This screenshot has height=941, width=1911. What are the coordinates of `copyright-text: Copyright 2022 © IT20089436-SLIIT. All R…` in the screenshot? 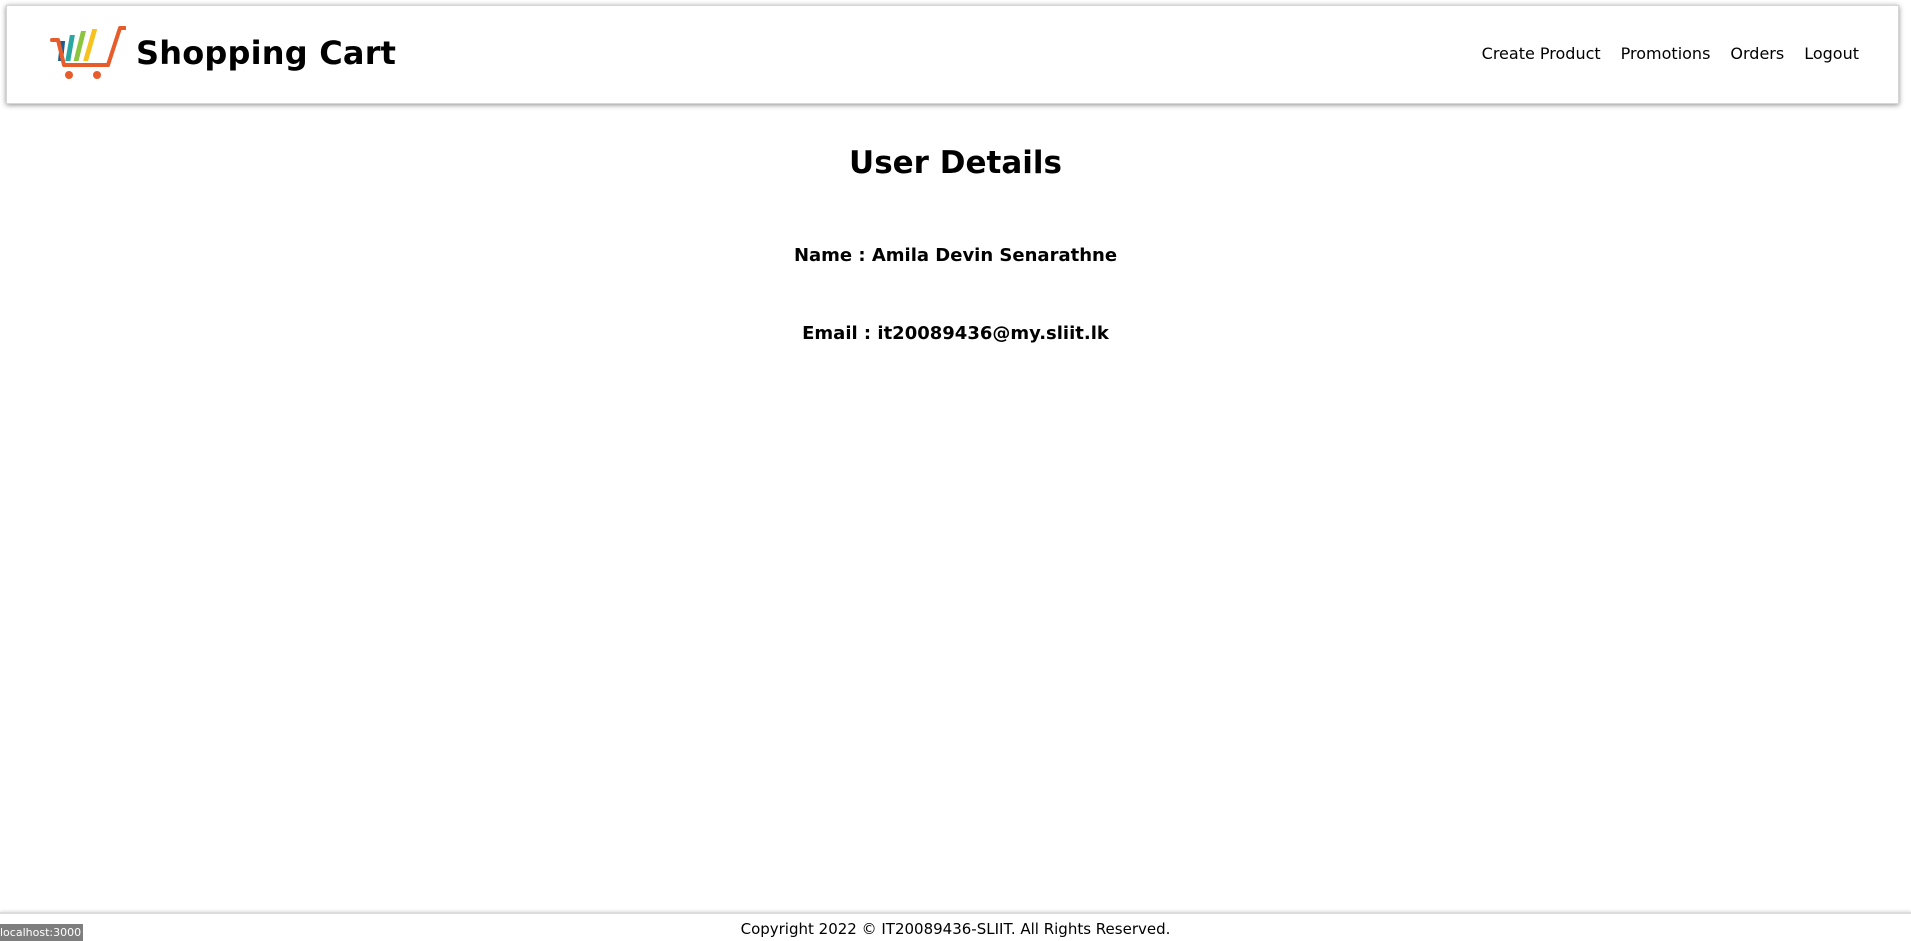 It's located at (955, 929).